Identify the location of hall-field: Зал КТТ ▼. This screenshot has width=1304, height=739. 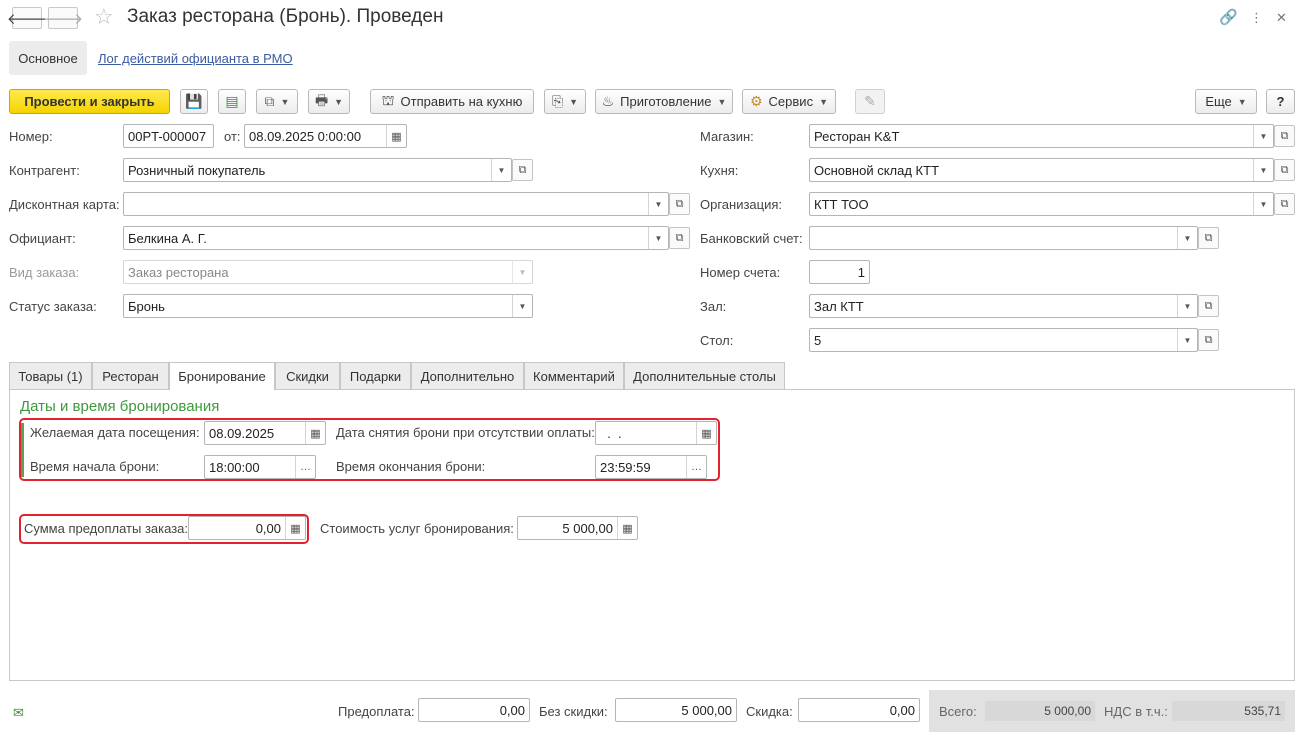
(1003, 306).